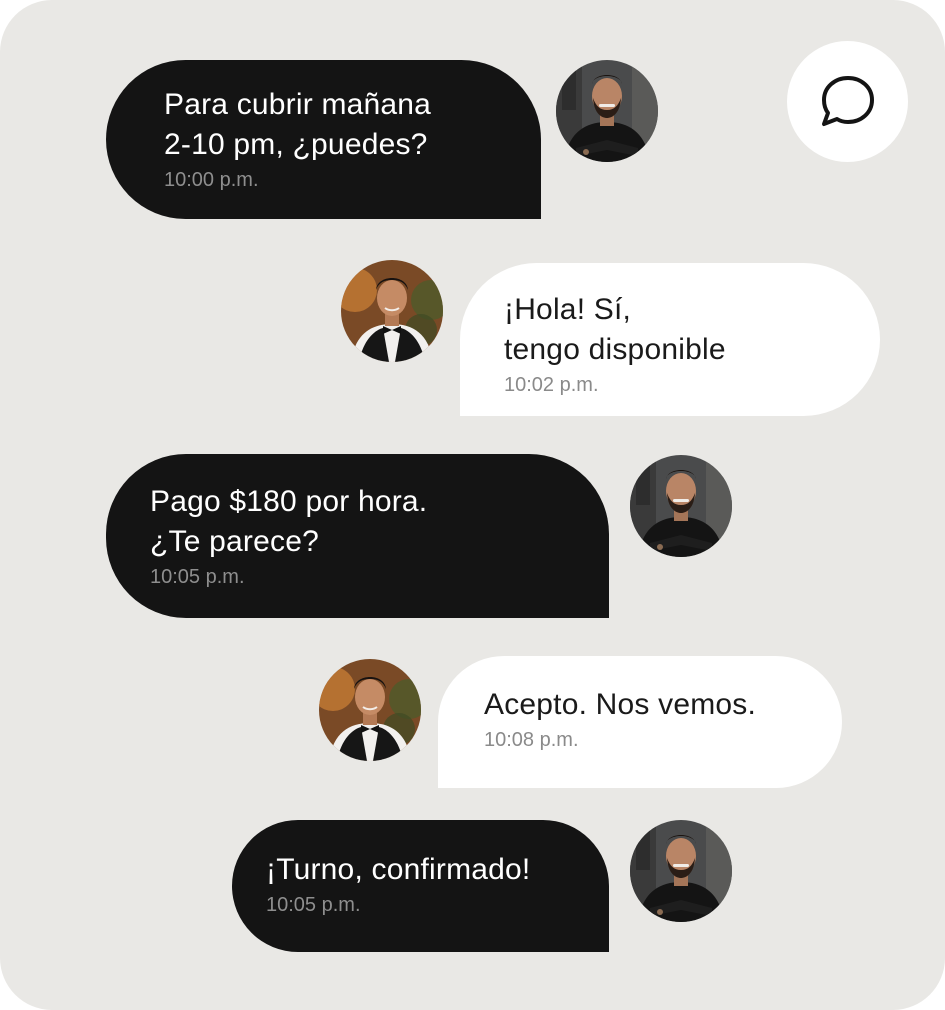 This screenshot has width=945, height=1010. I want to click on message-text: Pago $180 por hora. ¿Te parece?, so click(289, 521).